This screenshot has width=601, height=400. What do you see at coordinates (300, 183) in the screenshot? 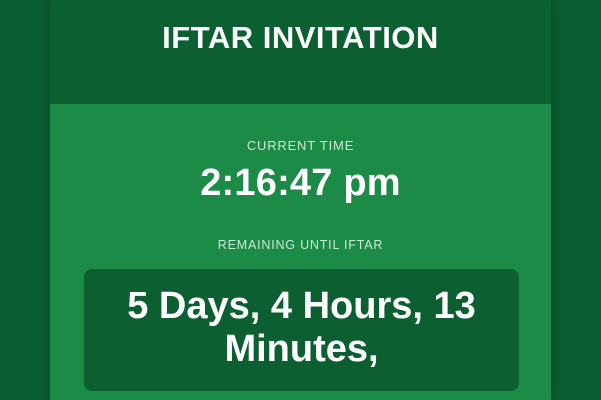
I see `current-time-value: 2:16:47 pm` at bounding box center [300, 183].